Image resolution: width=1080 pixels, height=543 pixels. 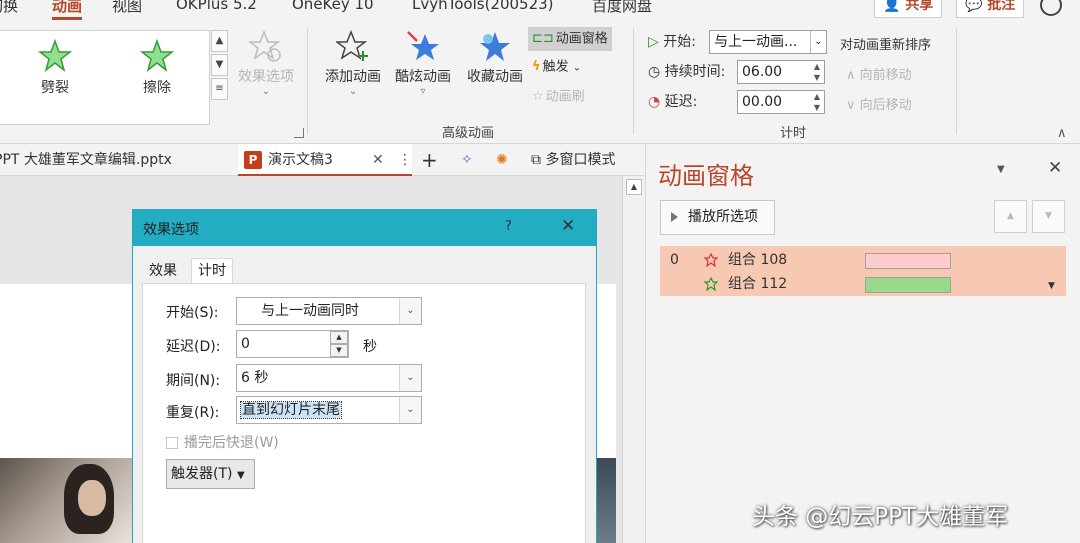 What do you see at coordinates (467, 160) in the screenshot?
I see `magic-tool-icon: ✧` at bounding box center [467, 160].